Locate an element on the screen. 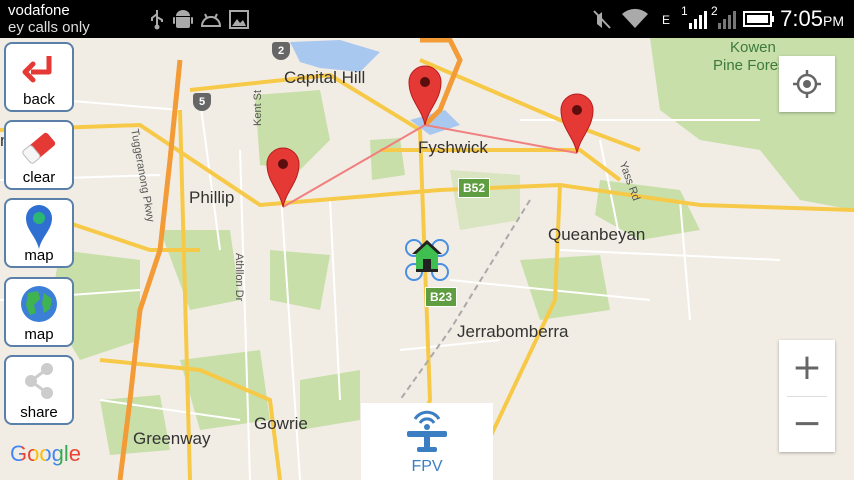 The height and width of the screenshot is (480, 854). carrier-status: ey calls only is located at coordinates (49, 27).